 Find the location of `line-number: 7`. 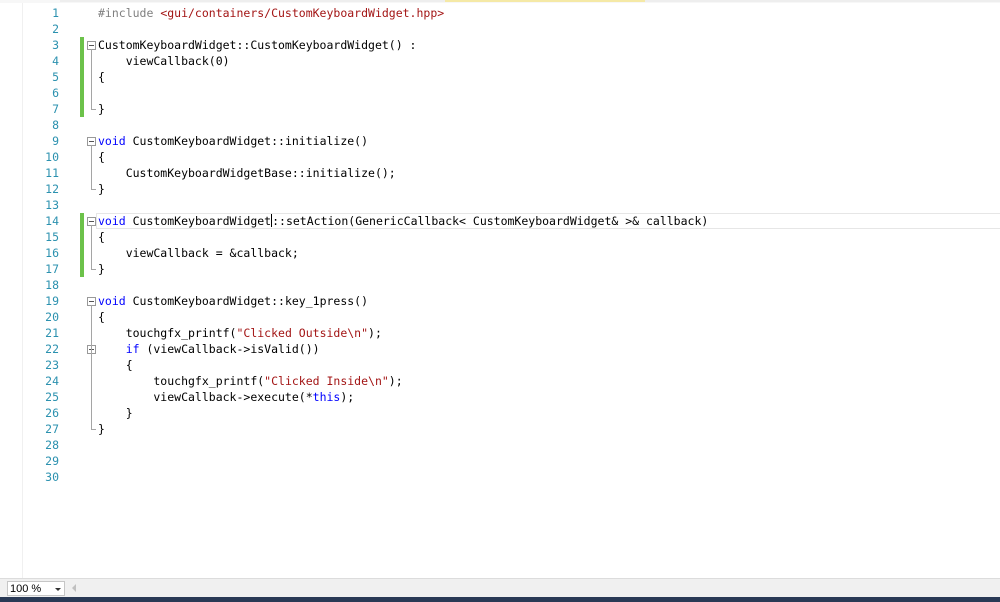

line-number: 7 is located at coordinates (55, 109).